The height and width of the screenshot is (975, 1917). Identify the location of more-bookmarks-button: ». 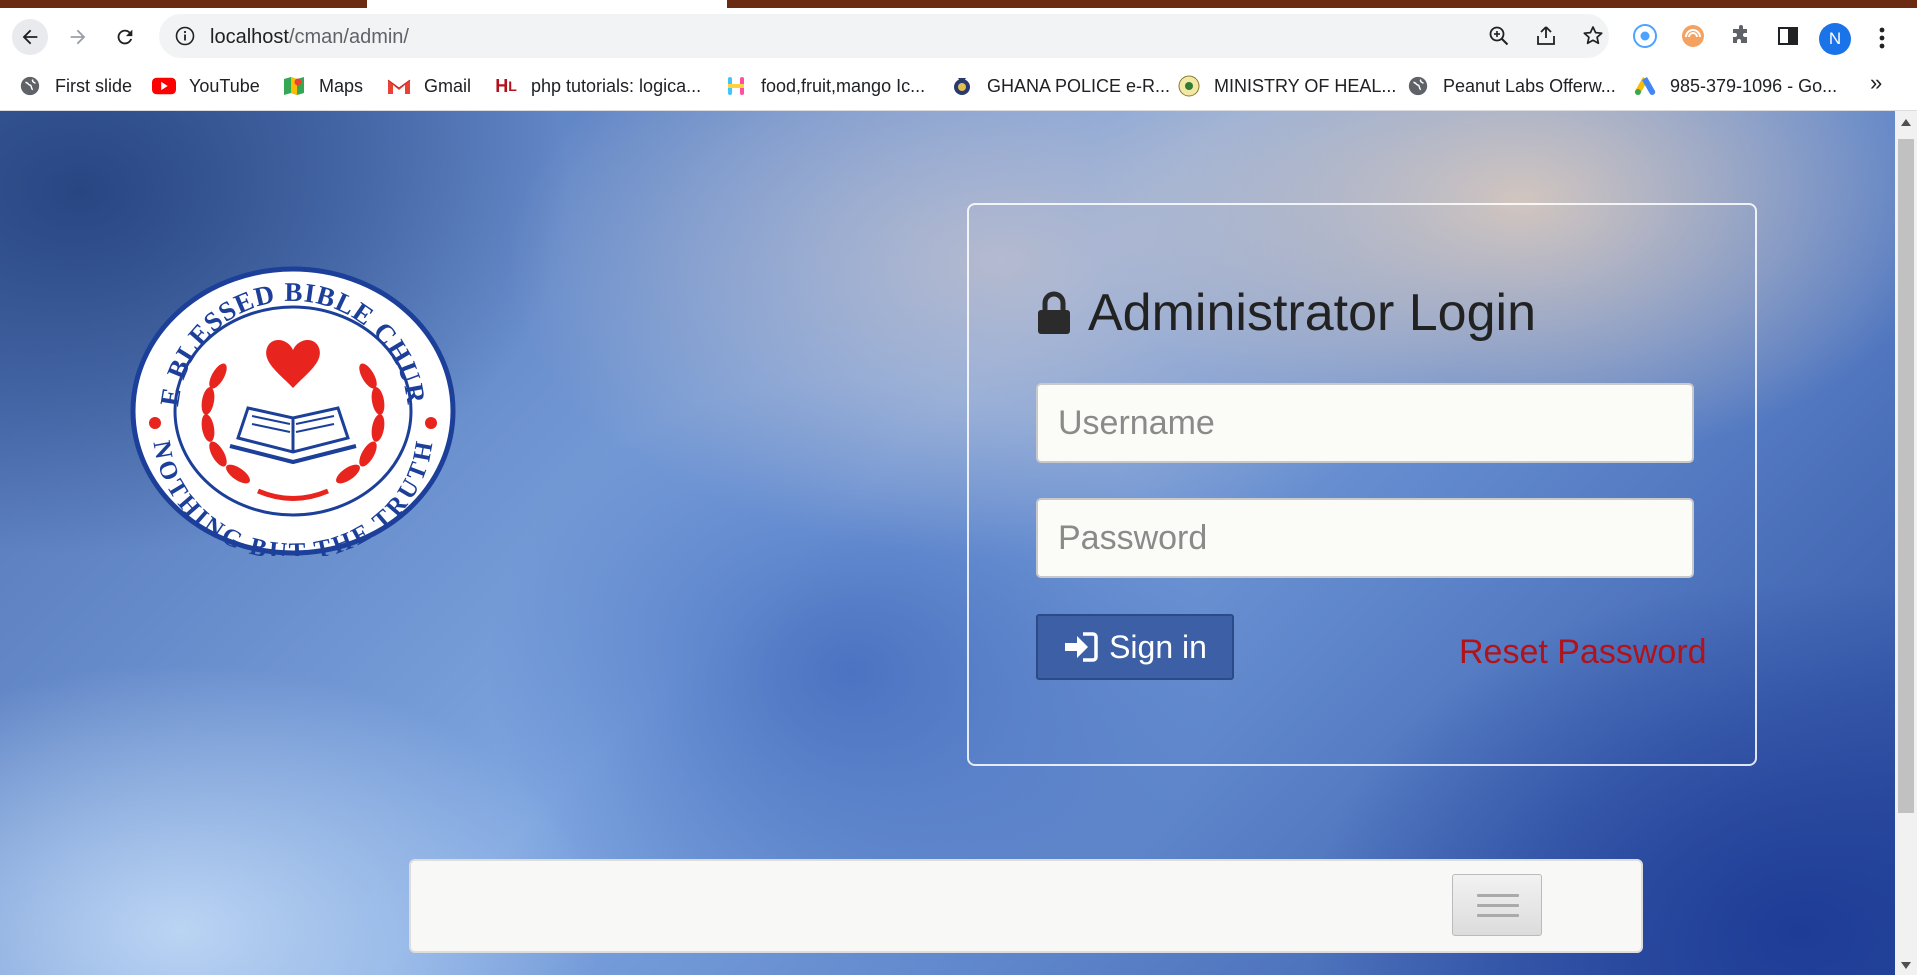
(1876, 83).